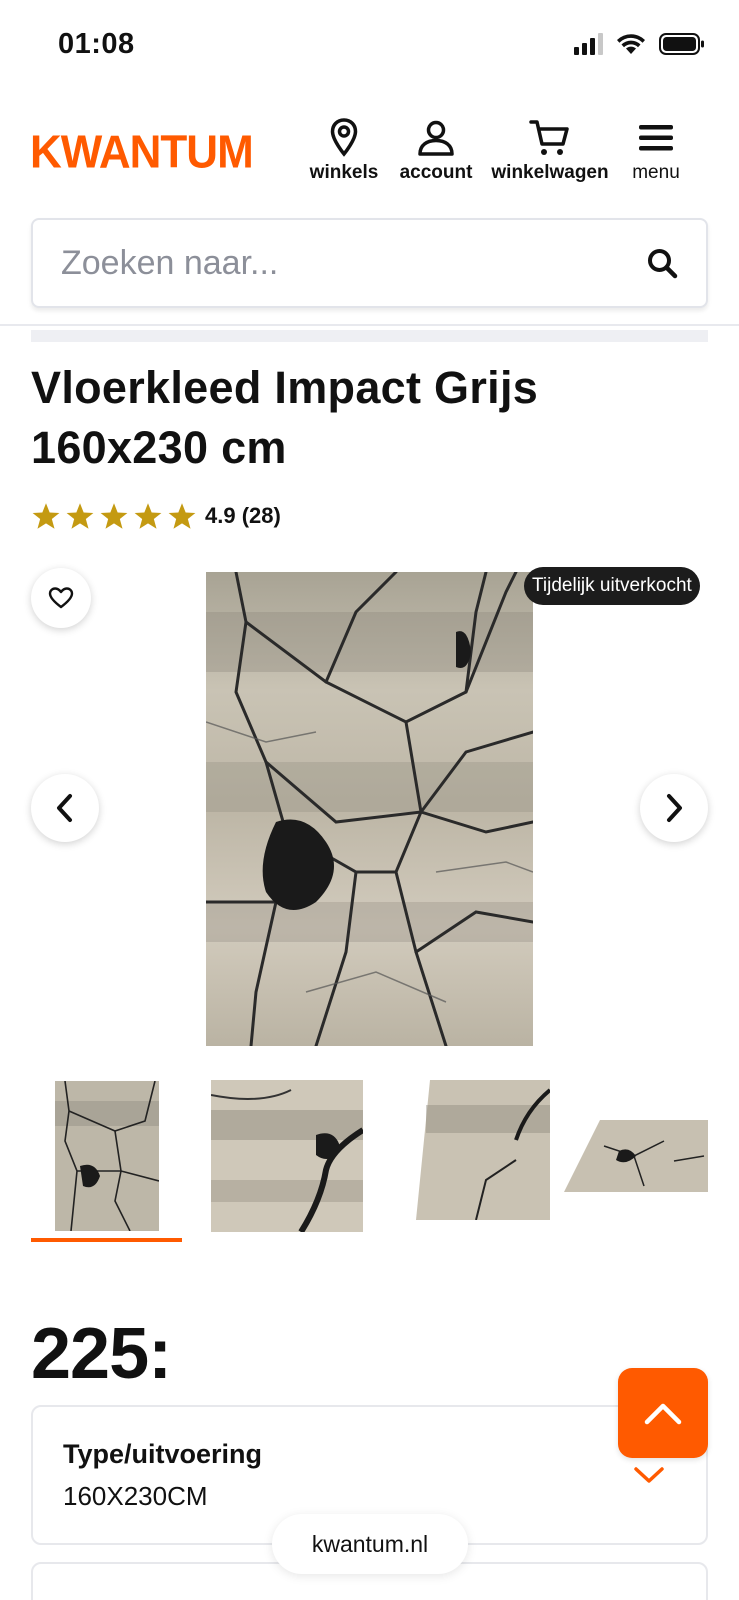  I want to click on nav-label: account, so click(436, 172).